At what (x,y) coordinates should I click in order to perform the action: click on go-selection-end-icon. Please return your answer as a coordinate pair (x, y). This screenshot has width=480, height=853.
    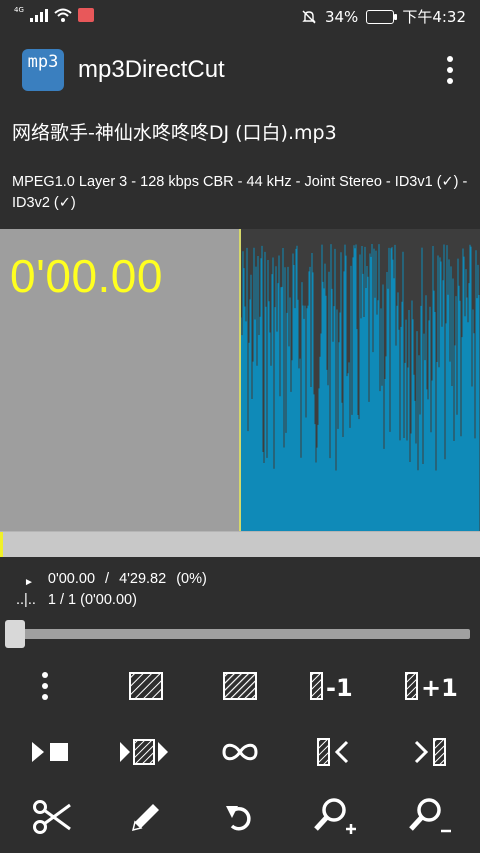
    Looking at the image, I should click on (430, 752).